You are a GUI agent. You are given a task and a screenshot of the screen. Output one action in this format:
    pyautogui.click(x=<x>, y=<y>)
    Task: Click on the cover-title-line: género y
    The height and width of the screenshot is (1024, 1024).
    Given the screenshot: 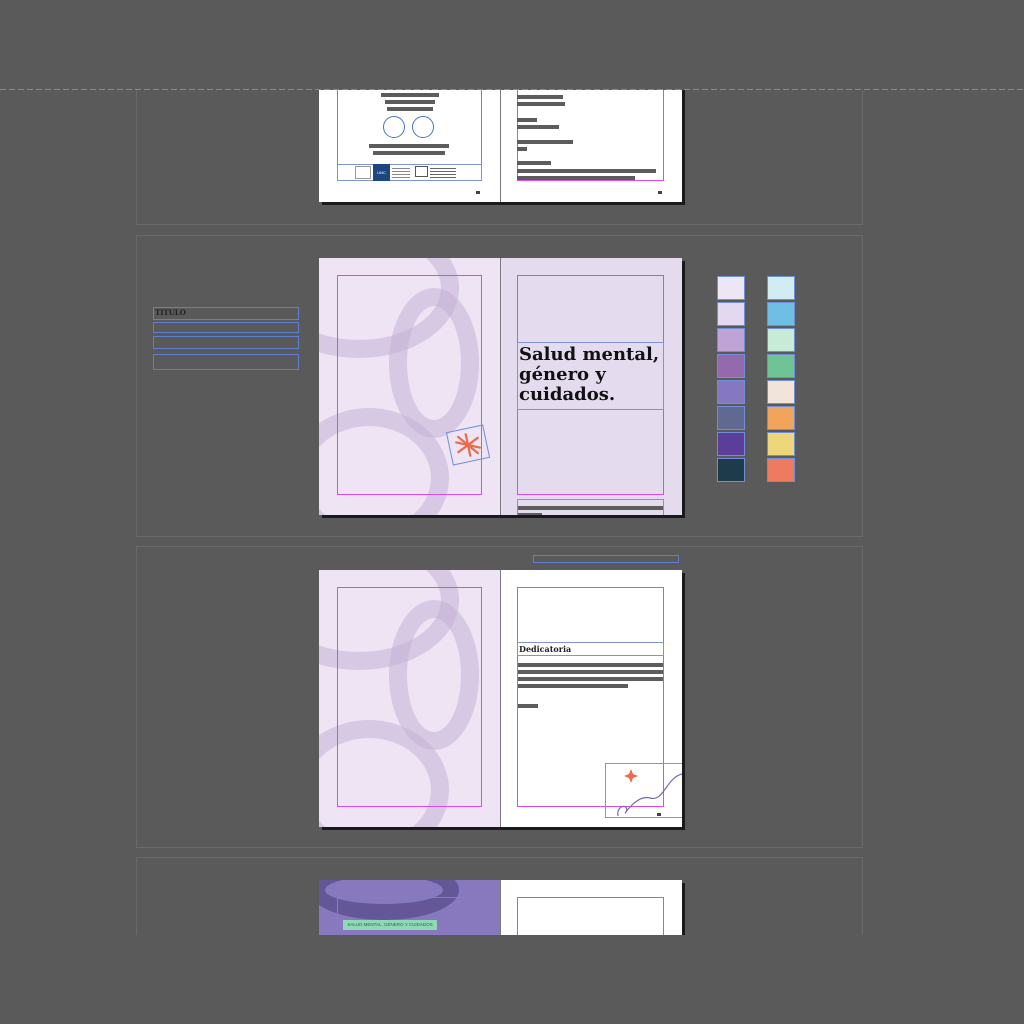 What is the action you would take?
    pyautogui.click(x=562, y=374)
    